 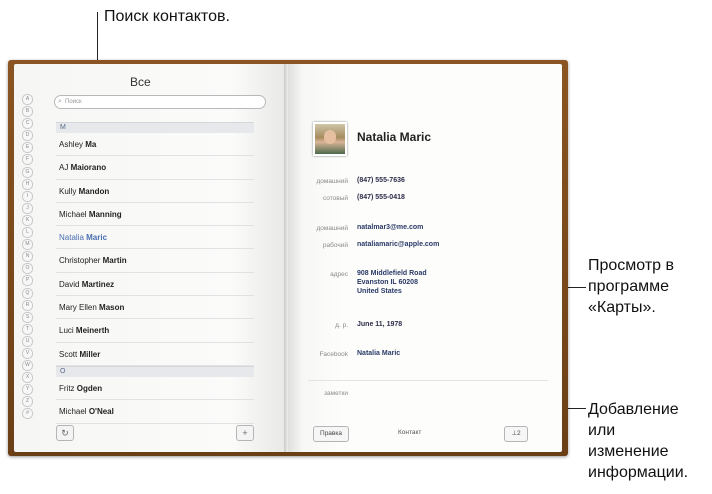 I want to click on address-line-2: Evanston IL 60208, so click(x=387, y=282).